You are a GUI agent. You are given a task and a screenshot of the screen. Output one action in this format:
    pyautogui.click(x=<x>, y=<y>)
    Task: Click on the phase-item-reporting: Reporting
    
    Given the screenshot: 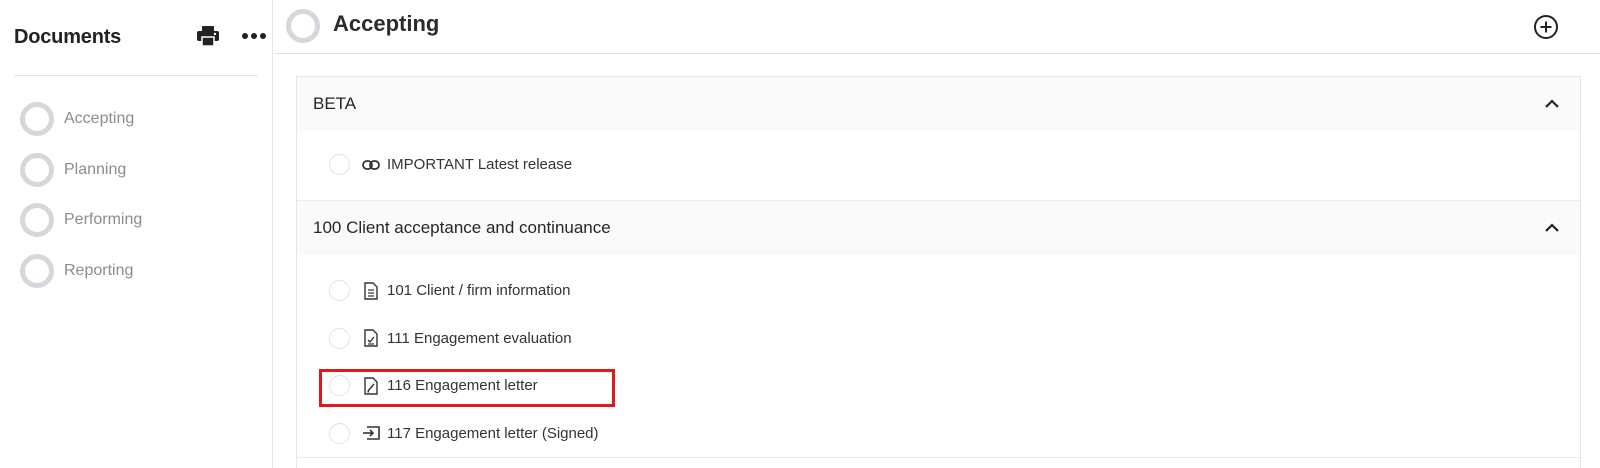 What is the action you would take?
    pyautogui.click(x=140, y=271)
    